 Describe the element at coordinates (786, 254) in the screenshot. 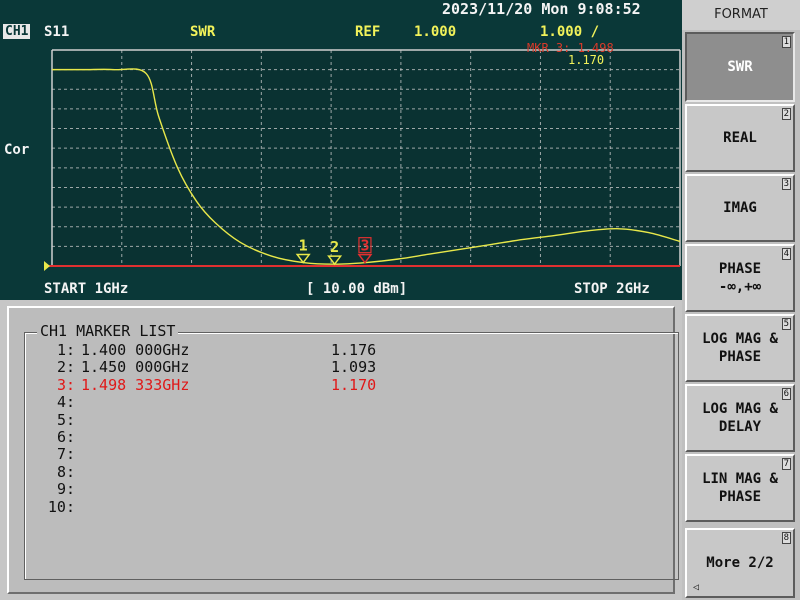

I see `softkey-number: 4` at that location.